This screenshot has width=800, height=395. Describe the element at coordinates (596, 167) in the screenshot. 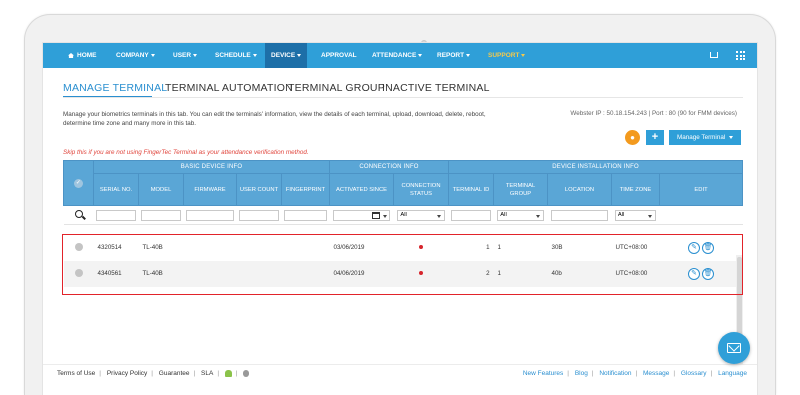

I see `group-device-installation-info: DEVICE INSTALLATION INFO` at that location.